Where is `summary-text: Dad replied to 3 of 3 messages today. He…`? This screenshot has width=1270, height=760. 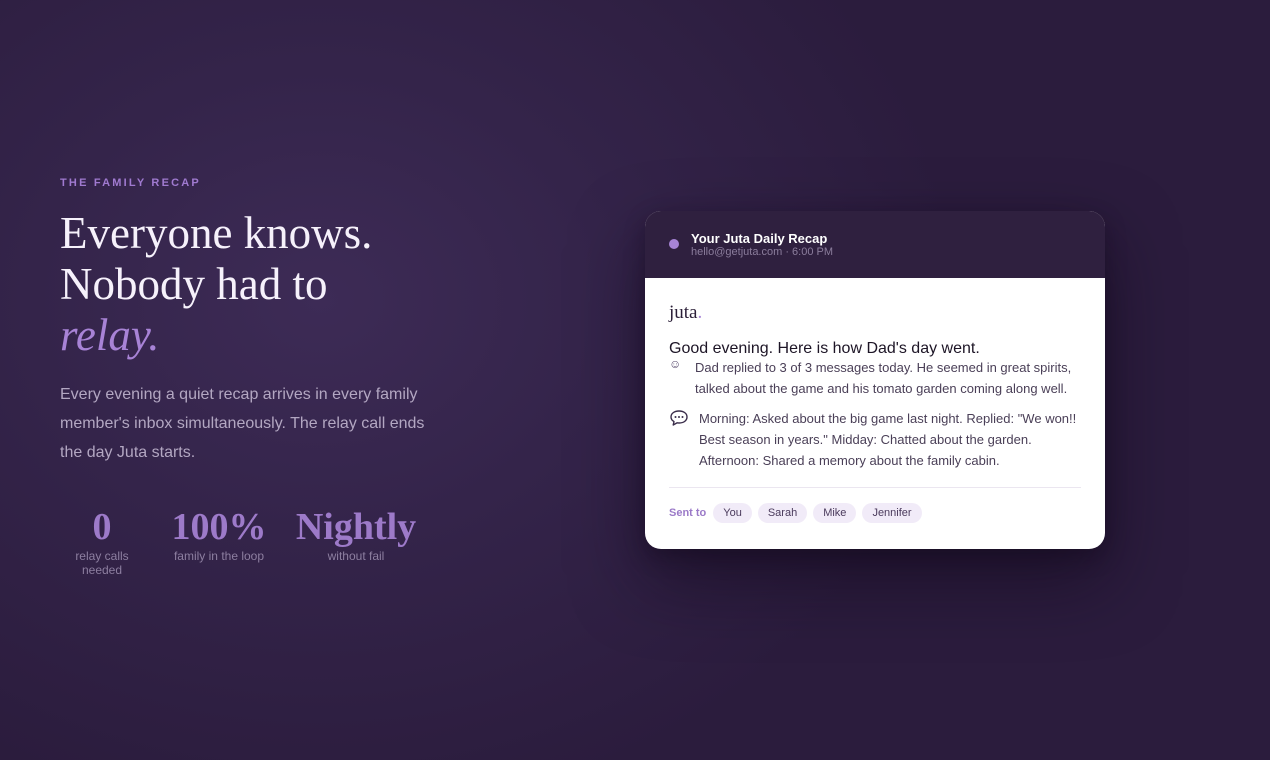
summary-text: Dad replied to 3 of 3 messages today. He… is located at coordinates (883, 378).